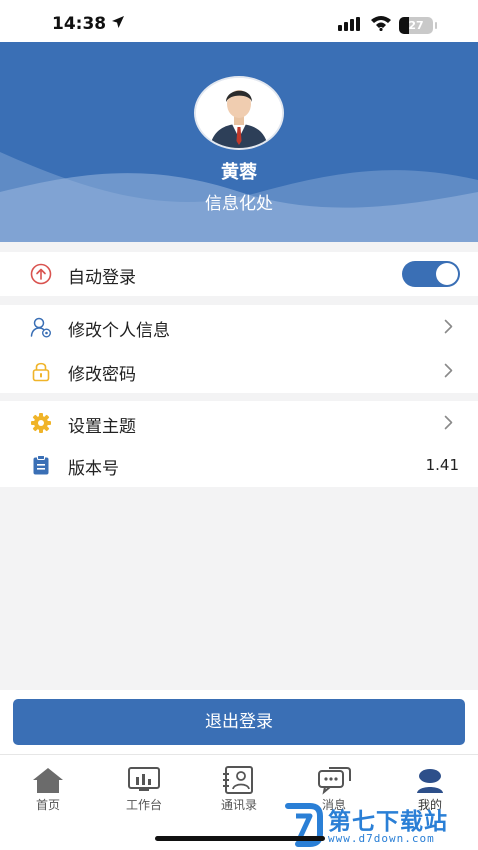 This screenshot has height=850, width=478. Describe the element at coordinates (41, 423) in the screenshot. I see `gear-icon` at that location.